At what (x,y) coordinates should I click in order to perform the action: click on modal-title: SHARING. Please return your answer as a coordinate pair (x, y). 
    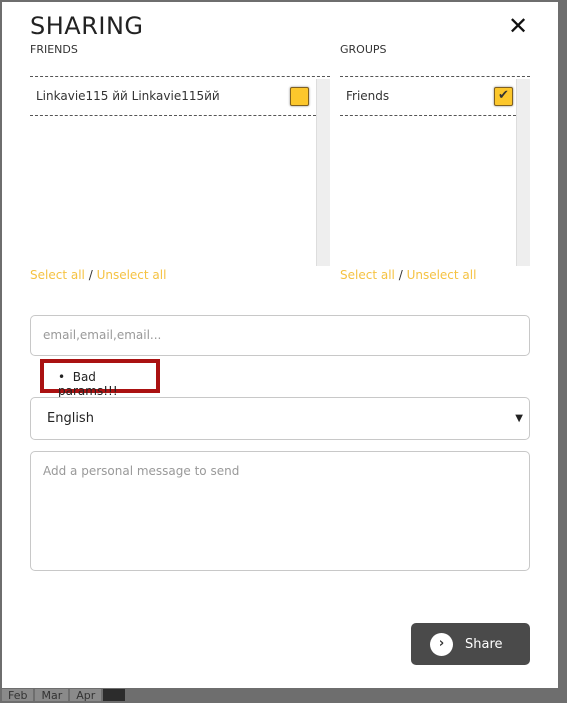
    Looking at the image, I should click on (87, 26).